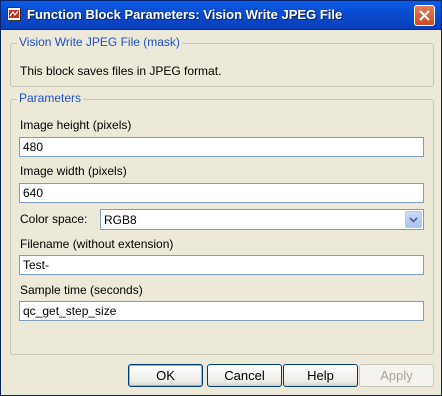  I want to click on color-space-label: Color space:, so click(54, 219).